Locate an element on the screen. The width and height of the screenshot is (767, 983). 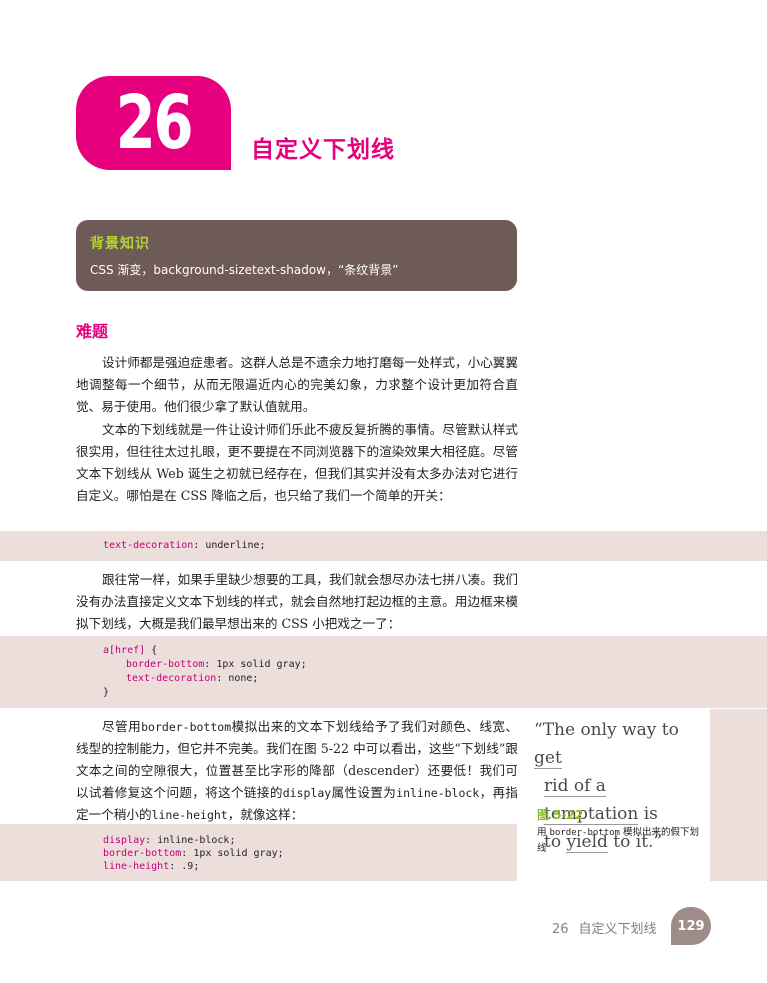
code-line: display: inline-block; is located at coordinates (169, 840).